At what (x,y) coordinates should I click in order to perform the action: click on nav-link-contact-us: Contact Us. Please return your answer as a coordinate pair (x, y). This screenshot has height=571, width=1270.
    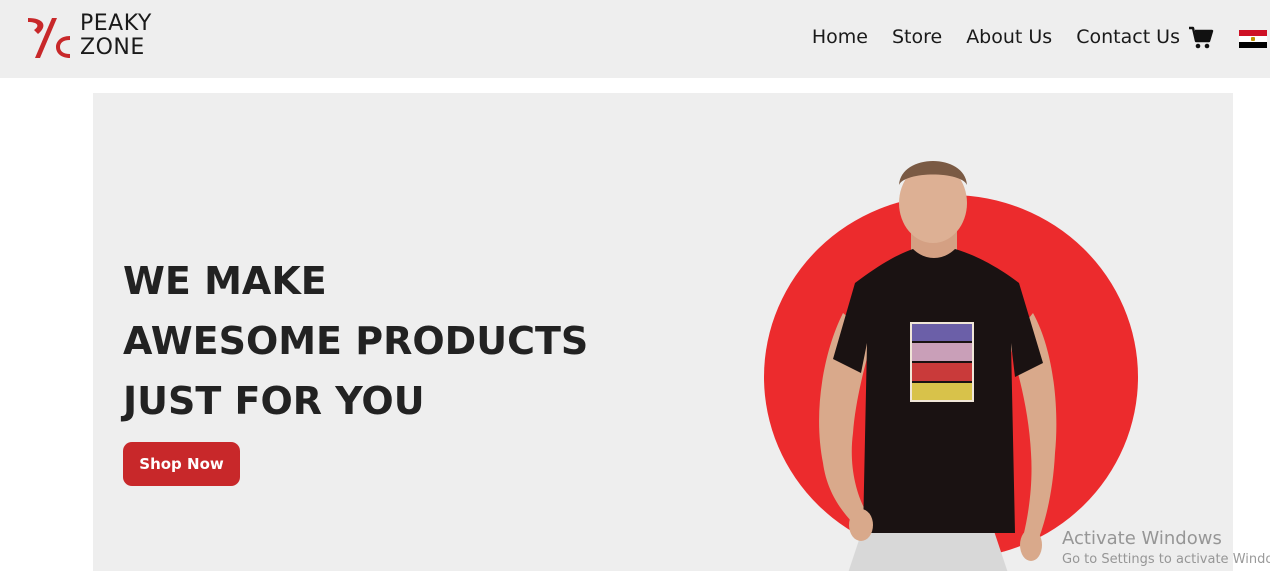
    Looking at the image, I should click on (1128, 37).